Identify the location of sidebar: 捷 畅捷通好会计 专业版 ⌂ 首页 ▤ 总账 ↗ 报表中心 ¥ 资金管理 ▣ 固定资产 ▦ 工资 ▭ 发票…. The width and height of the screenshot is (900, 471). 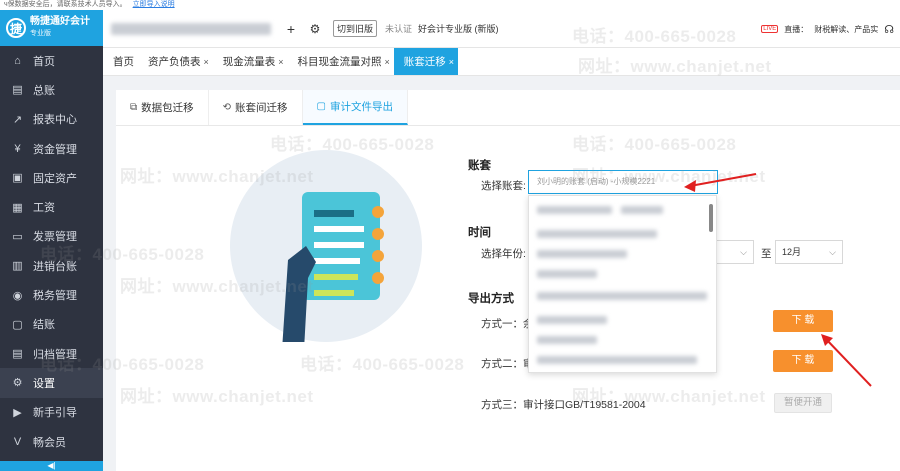
(51, 240).